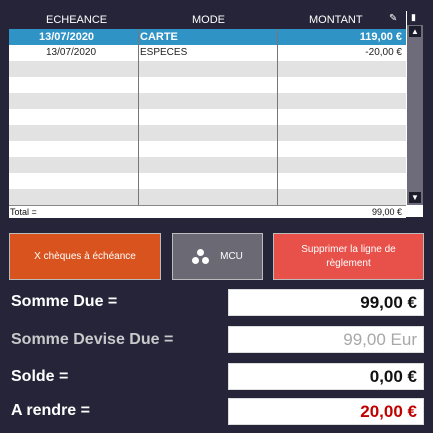 This screenshot has height=433, width=433. I want to click on table-row: 13/07/2020 ESPECES -20,00 €, so click(207, 53).